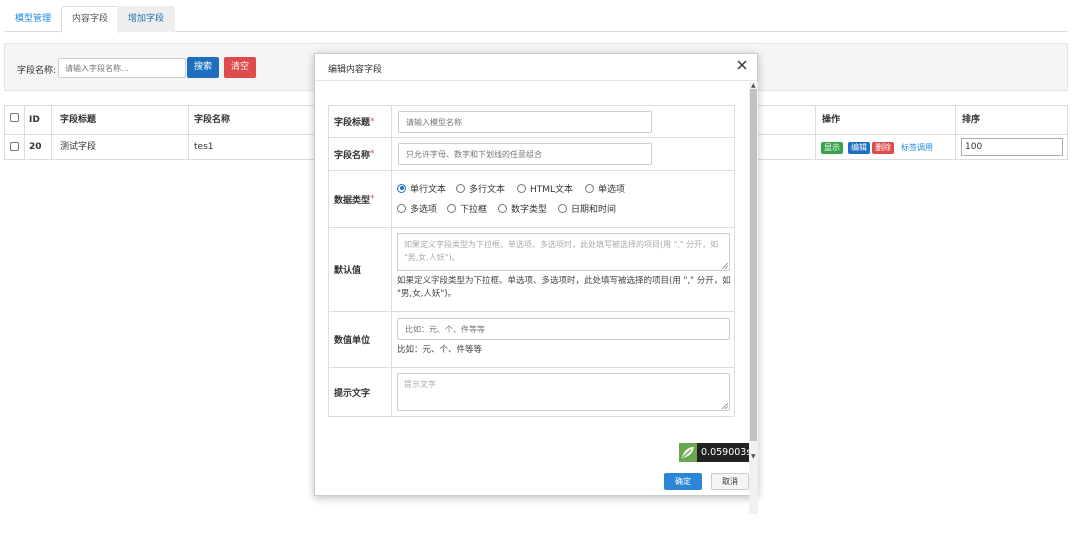 The image size is (1080, 534). What do you see at coordinates (14, 146) in the screenshot?
I see `row-checkbox` at bounding box center [14, 146].